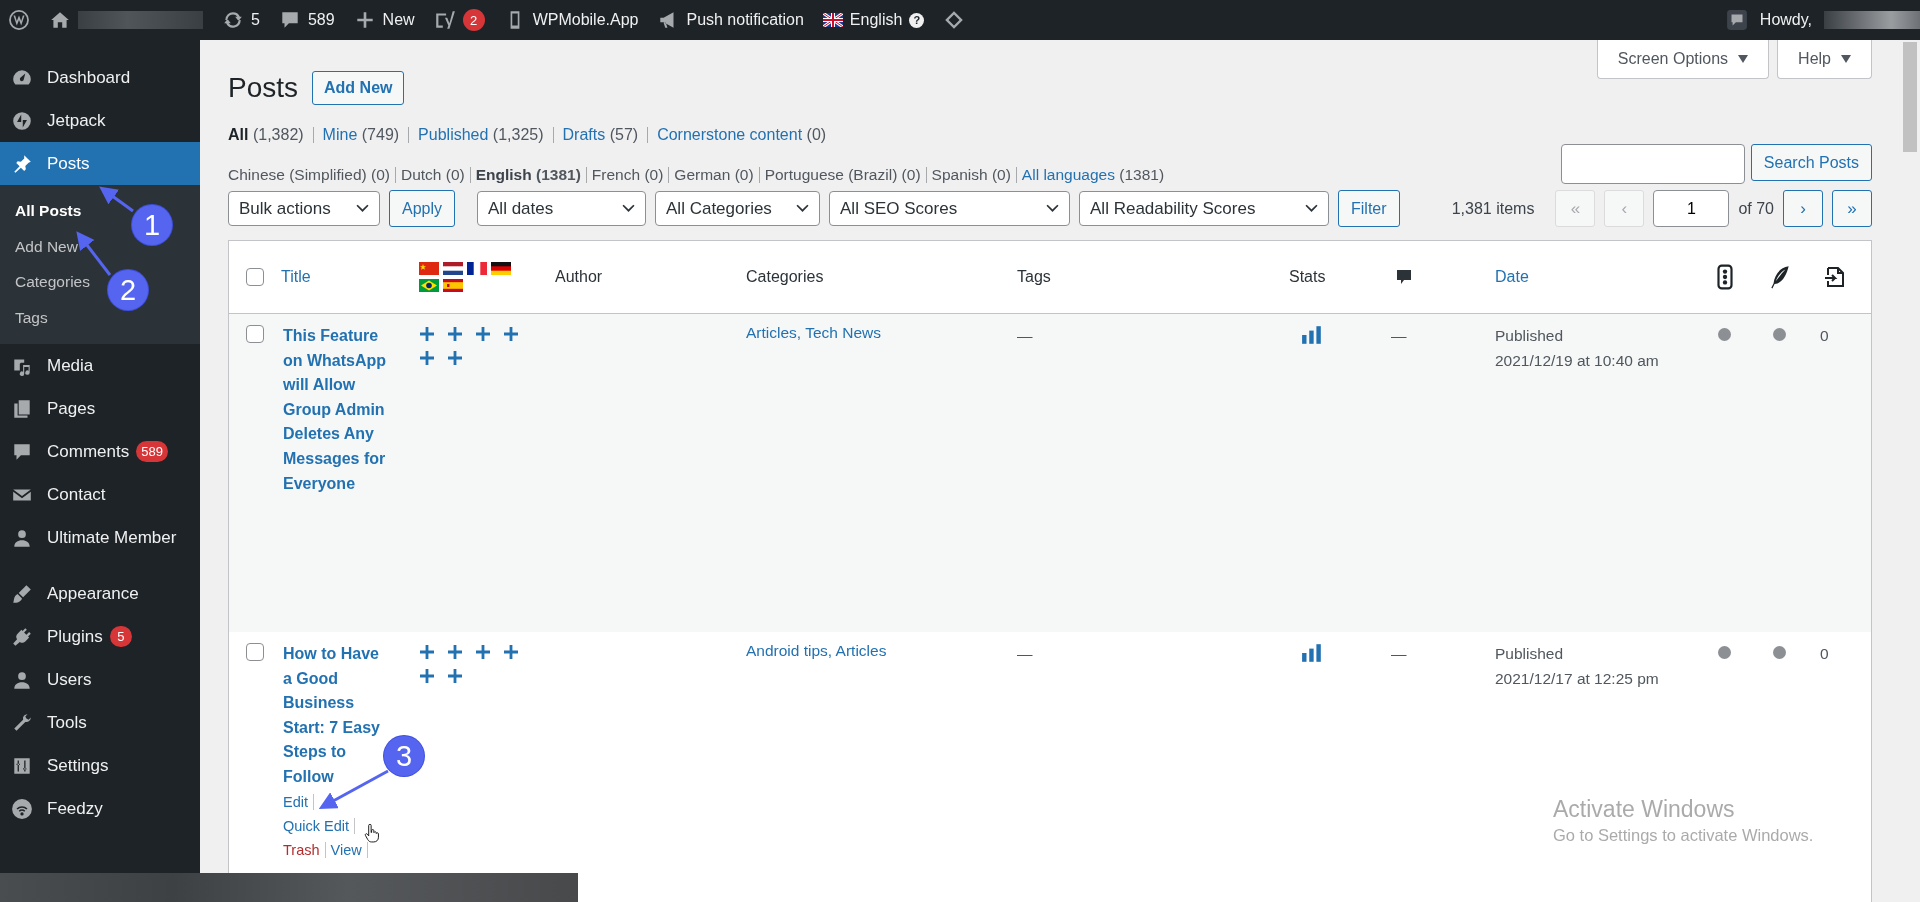 The width and height of the screenshot is (1920, 902). I want to click on search-button: Search Posts, so click(1811, 162).